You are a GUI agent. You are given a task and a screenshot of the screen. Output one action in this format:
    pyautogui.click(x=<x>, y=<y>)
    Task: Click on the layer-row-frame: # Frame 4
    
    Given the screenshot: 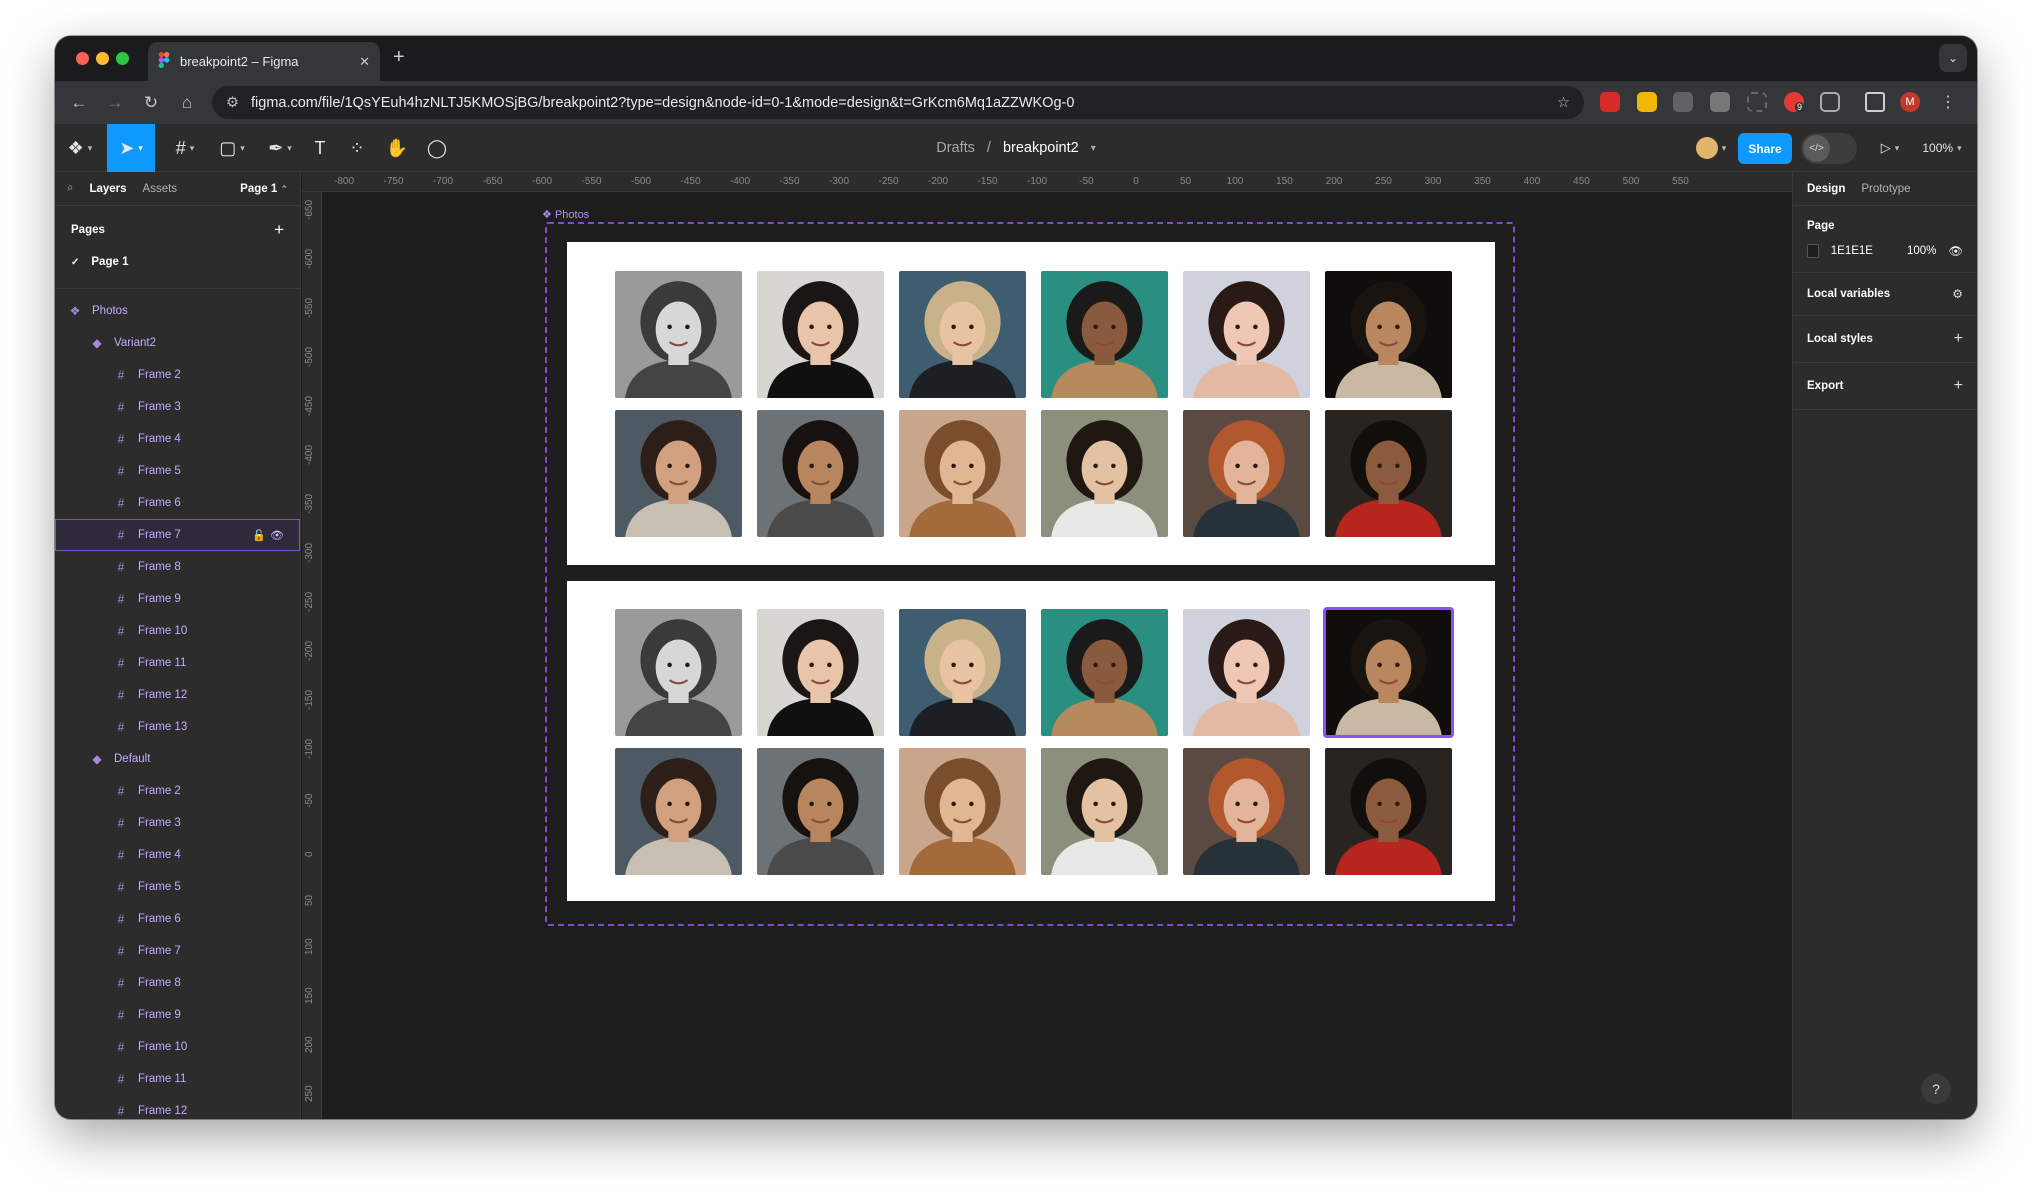 What is the action you would take?
    pyautogui.click(x=177, y=855)
    